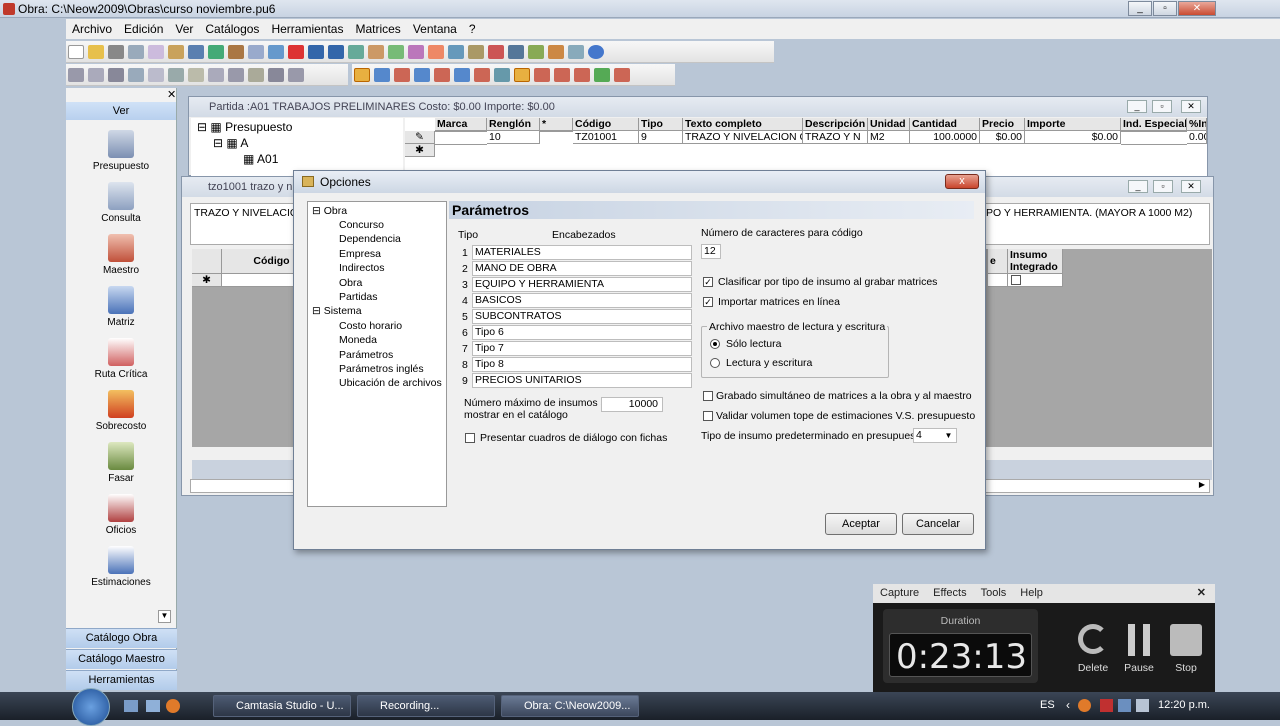  I want to click on tree-obra-item: Obra, so click(350, 283).